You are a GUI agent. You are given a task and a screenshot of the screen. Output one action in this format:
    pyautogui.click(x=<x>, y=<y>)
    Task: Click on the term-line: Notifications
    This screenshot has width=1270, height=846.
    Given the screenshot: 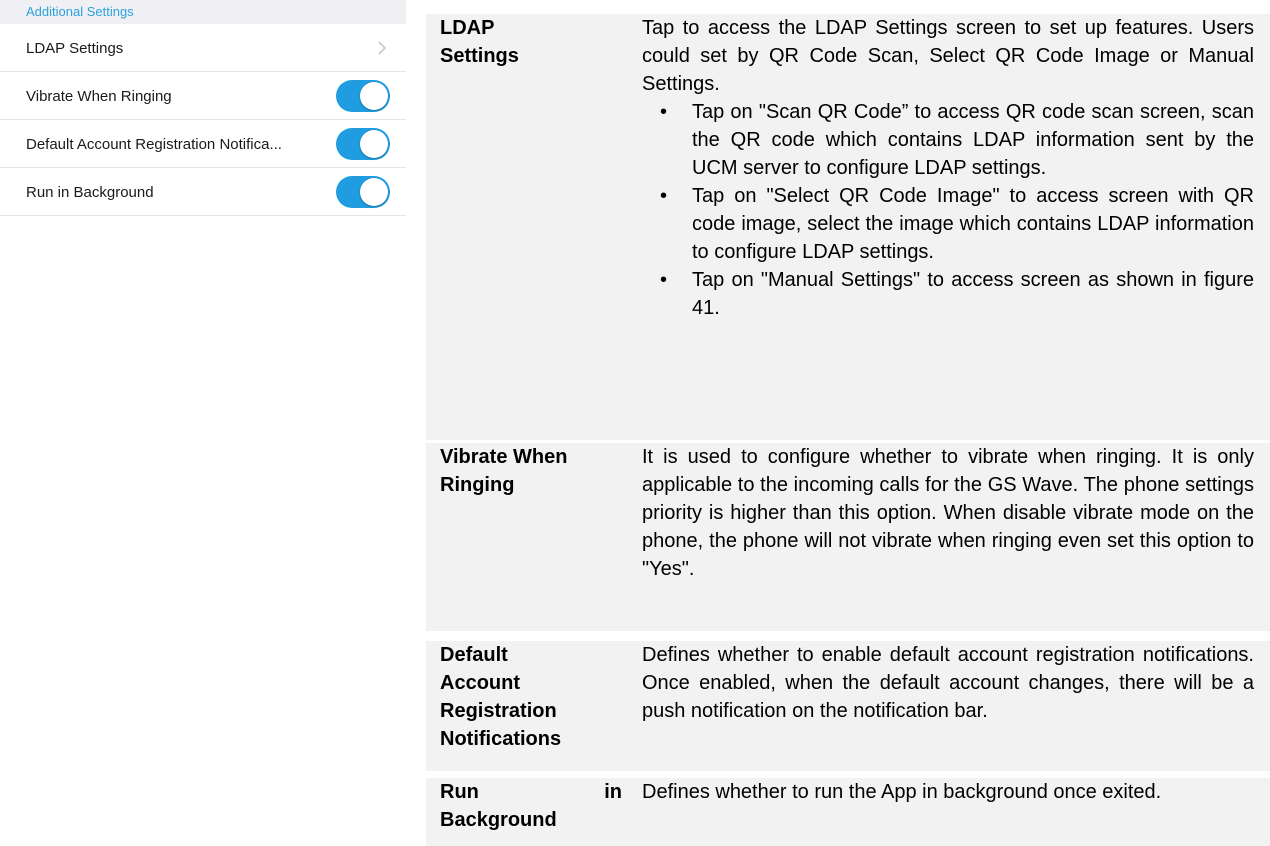 What is the action you would take?
    pyautogui.click(x=501, y=739)
    